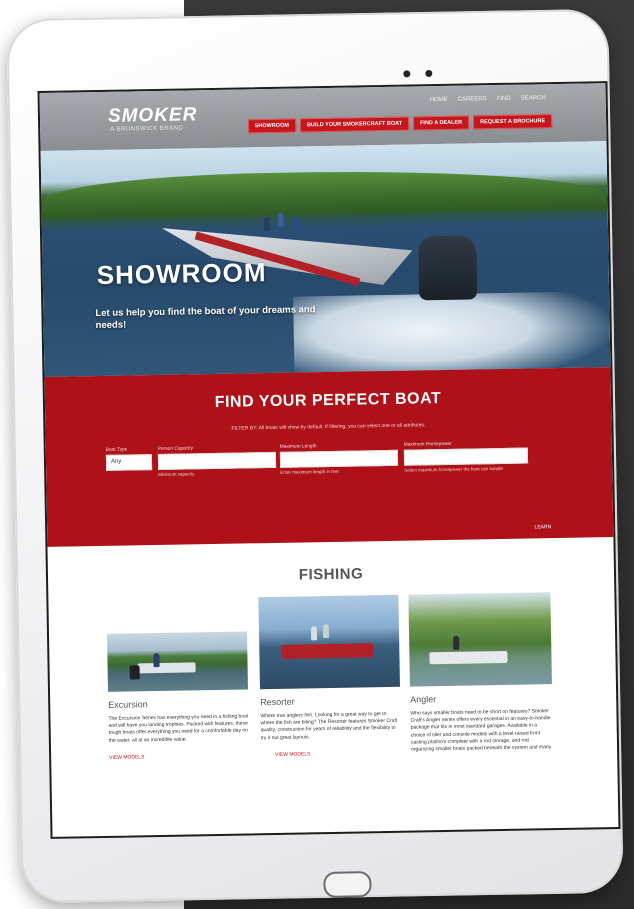 The height and width of the screenshot is (909, 634). I want to click on top-links: HOME CAREERS FIND SEARCH, so click(488, 99).